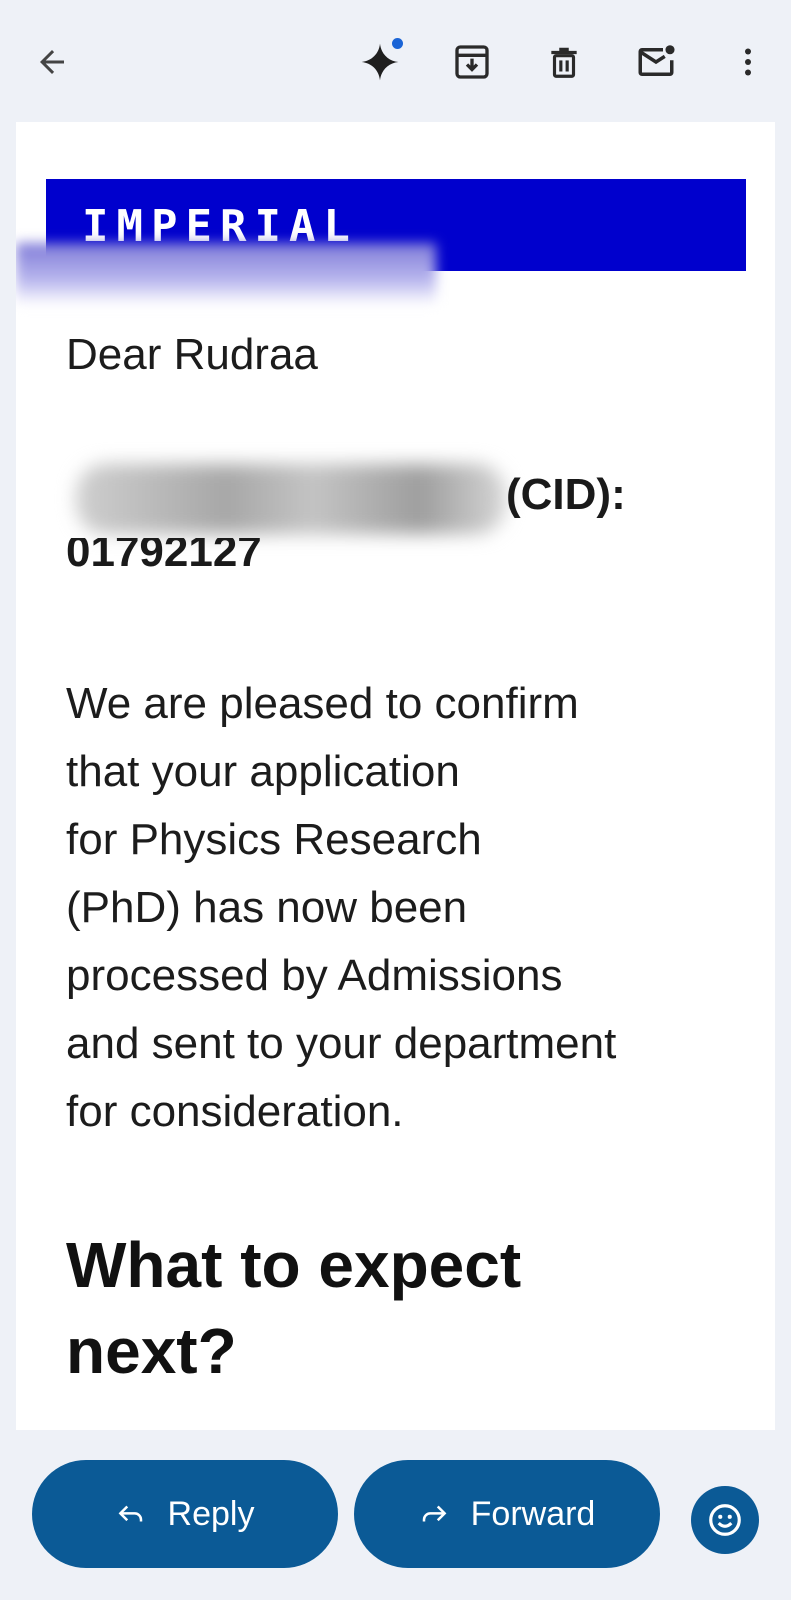  I want to click on more-vertical-icon, so click(748, 62).